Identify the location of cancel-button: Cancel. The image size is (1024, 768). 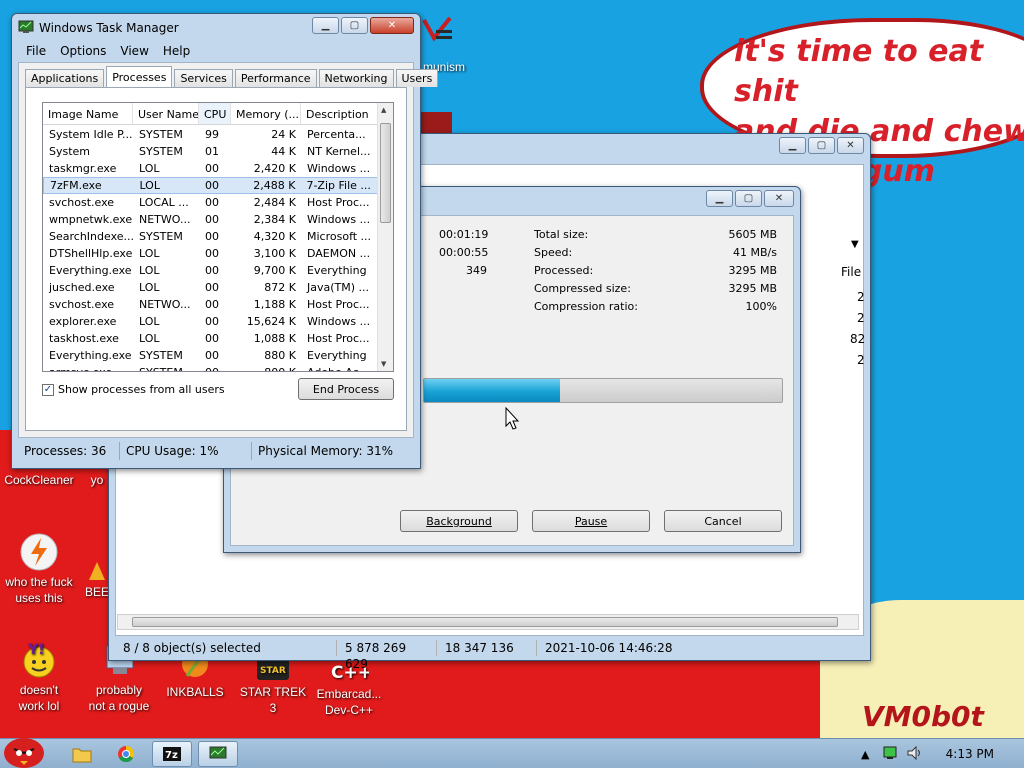
(723, 521).